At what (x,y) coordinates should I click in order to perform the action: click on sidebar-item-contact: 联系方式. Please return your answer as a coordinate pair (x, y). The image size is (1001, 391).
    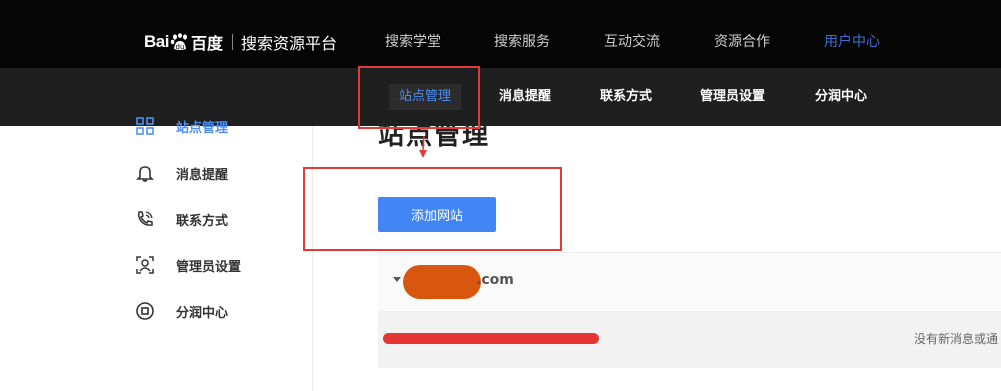
    Looking at the image, I should click on (181, 219).